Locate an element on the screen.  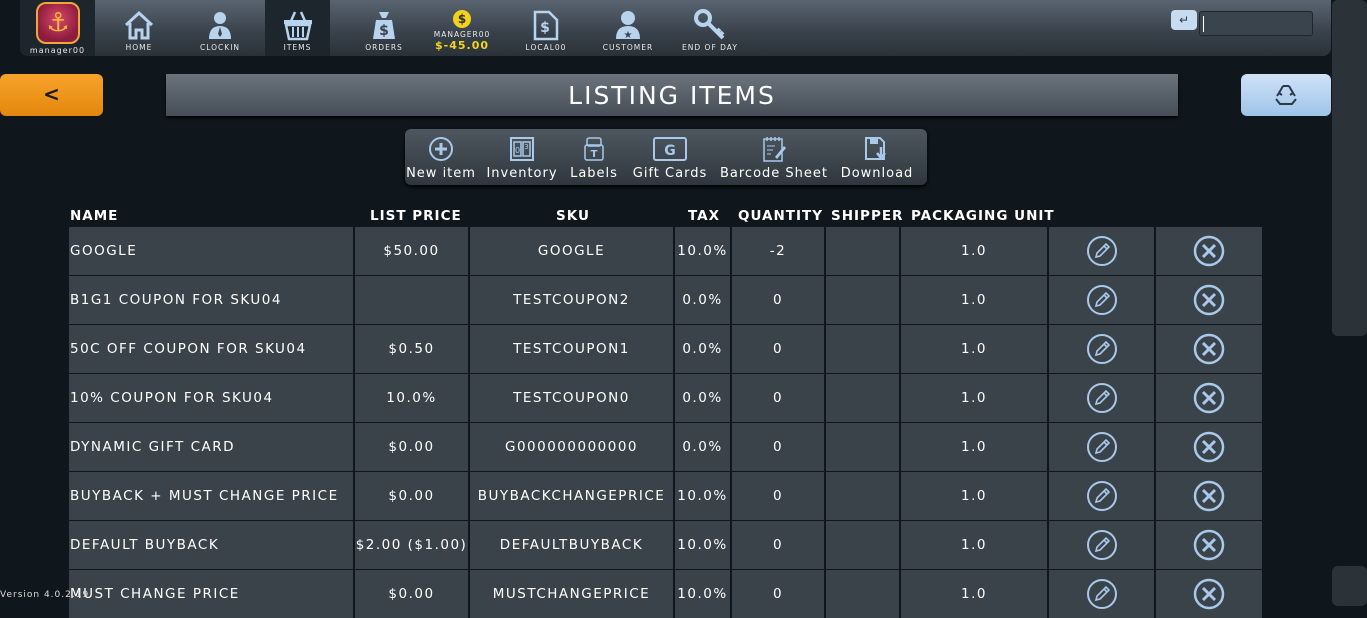
cell-name: MUST CHANGE PRICE is located at coordinates (211, 594).